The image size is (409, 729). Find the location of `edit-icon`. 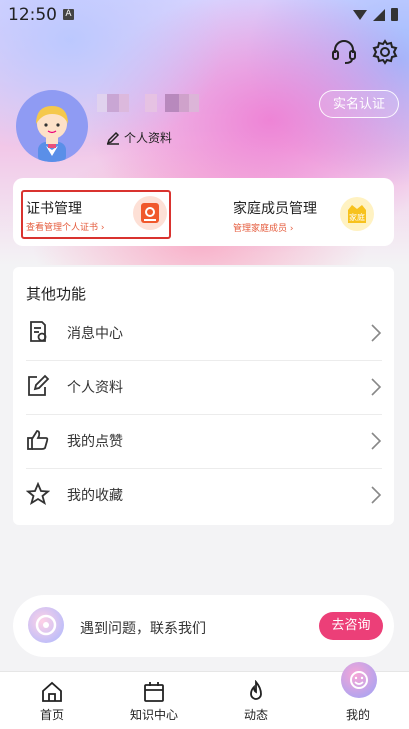

edit-icon is located at coordinates (38, 386).